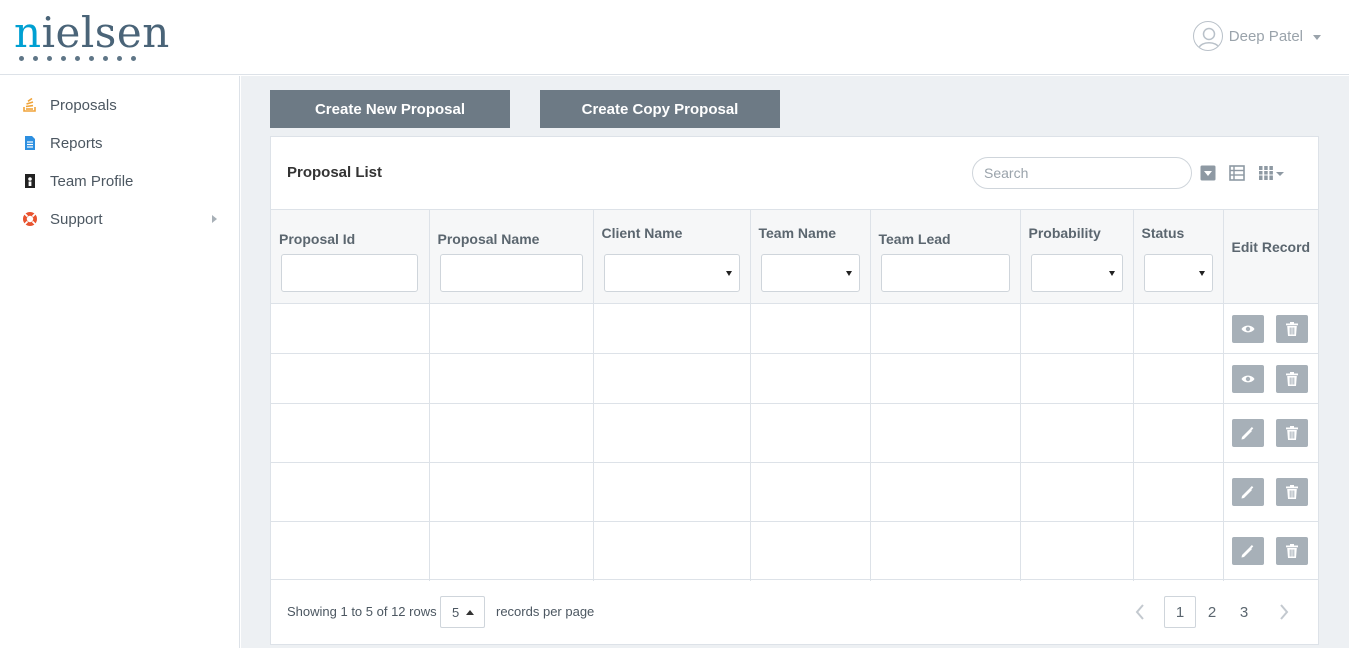 The height and width of the screenshot is (648, 1349). Describe the element at coordinates (810, 273) in the screenshot. I see `team-name-filter-select` at that location.